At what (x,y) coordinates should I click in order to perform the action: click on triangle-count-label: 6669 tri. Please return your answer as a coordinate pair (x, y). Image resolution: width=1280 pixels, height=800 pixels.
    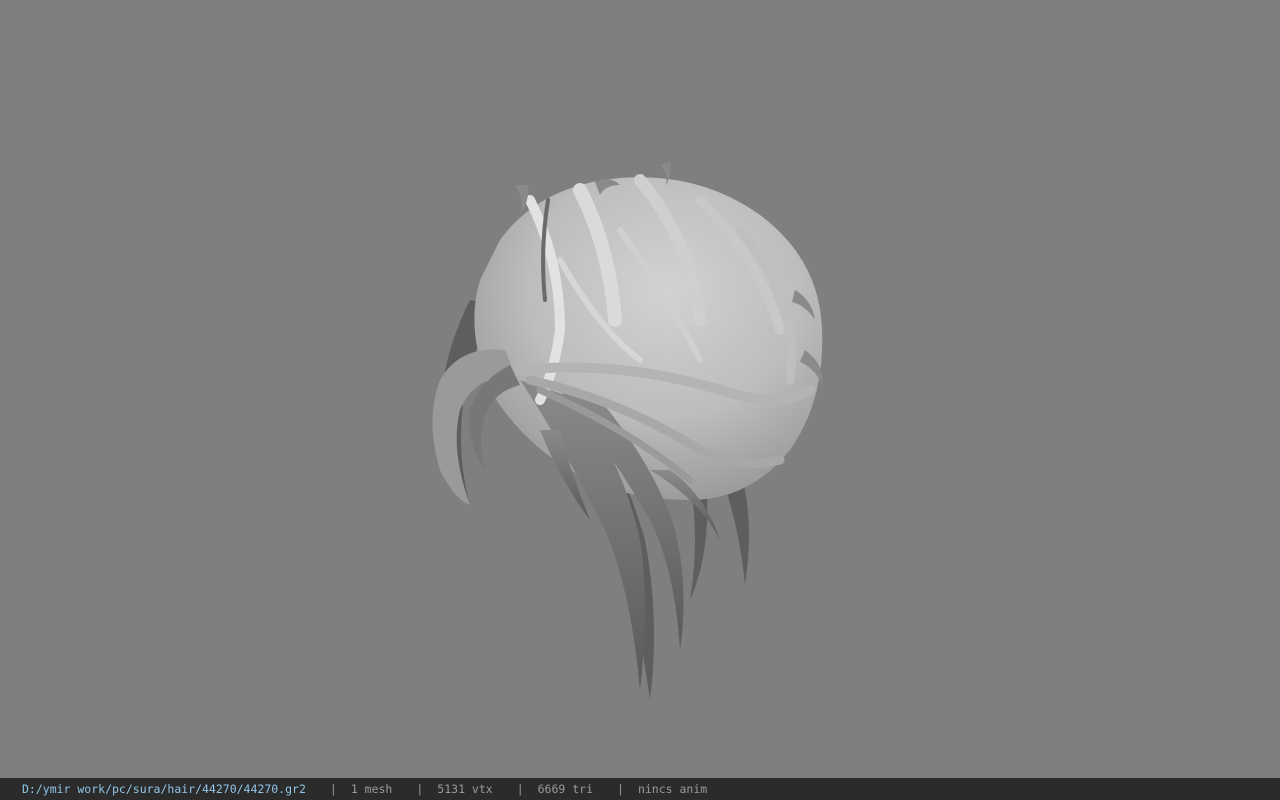
    Looking at the image, I should click on (565, 789).